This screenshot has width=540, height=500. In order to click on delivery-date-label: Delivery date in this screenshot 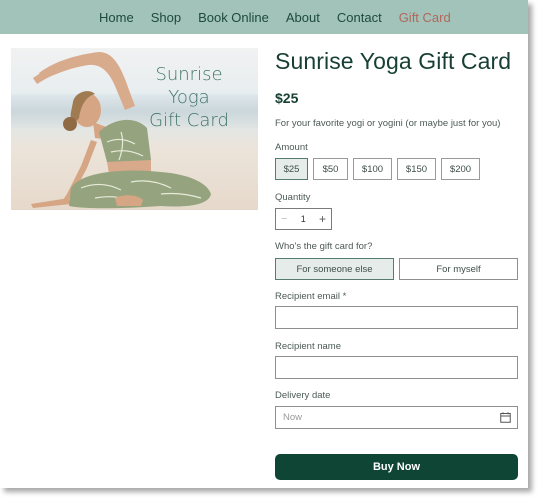, I will do `click(303, 395)`.